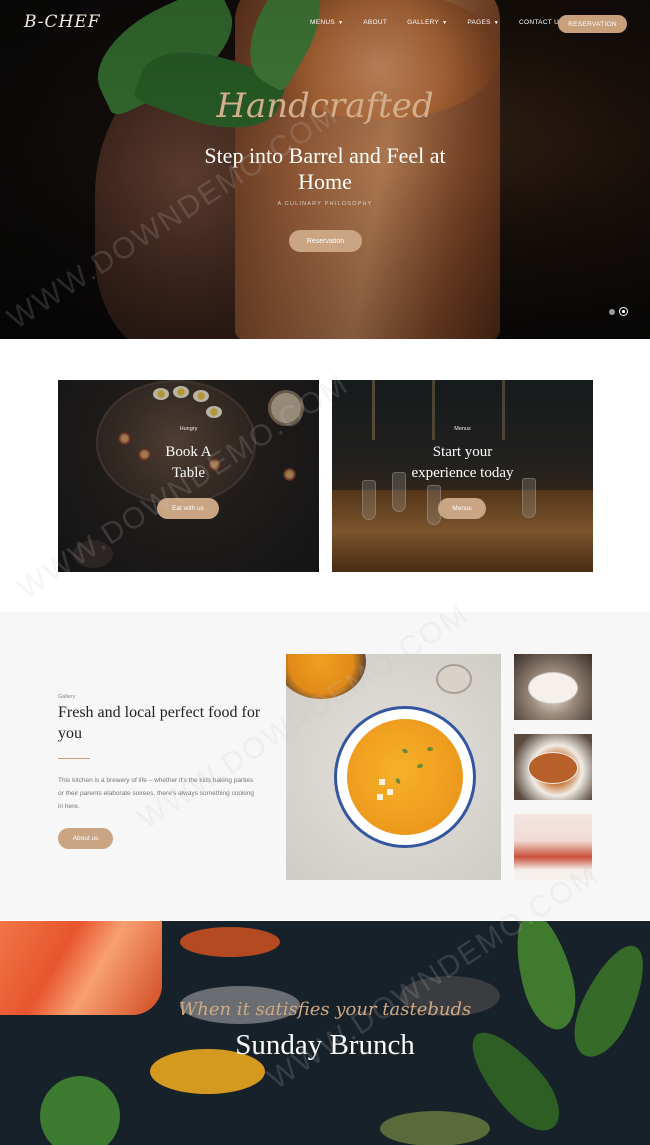 This screenshot has height=1145, width=650. What do you see at coordinates (230, 942) in the screenshot?
I see `spice-spoon-image` at bounding box center [230, 942].